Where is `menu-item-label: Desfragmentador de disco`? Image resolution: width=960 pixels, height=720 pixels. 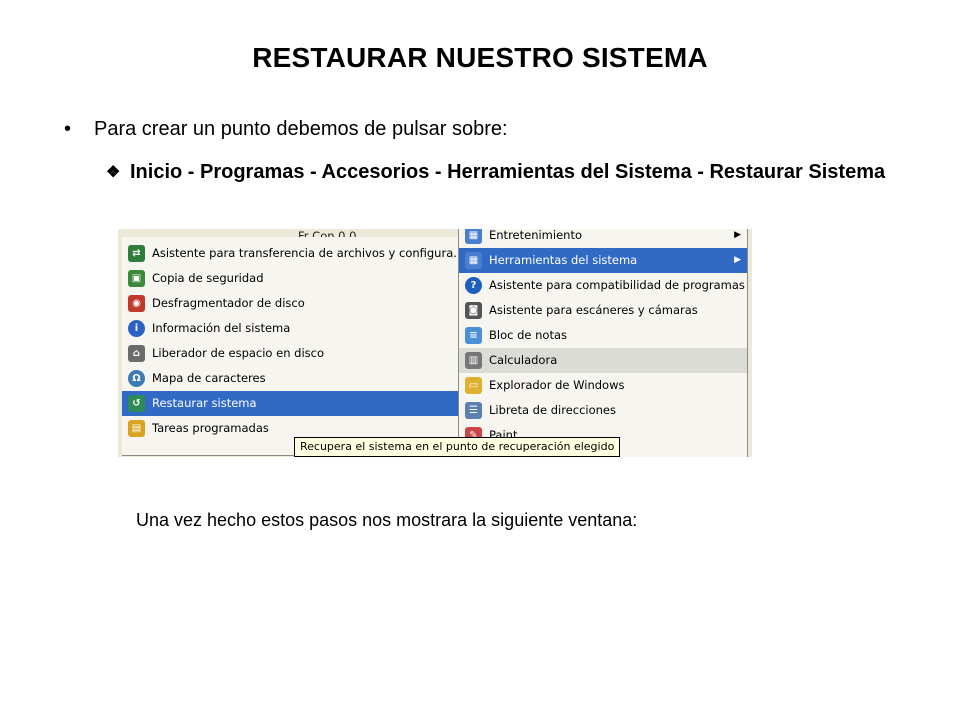 menu-item-label: Desfragmentador de disco is located at coordinates (228, 303).